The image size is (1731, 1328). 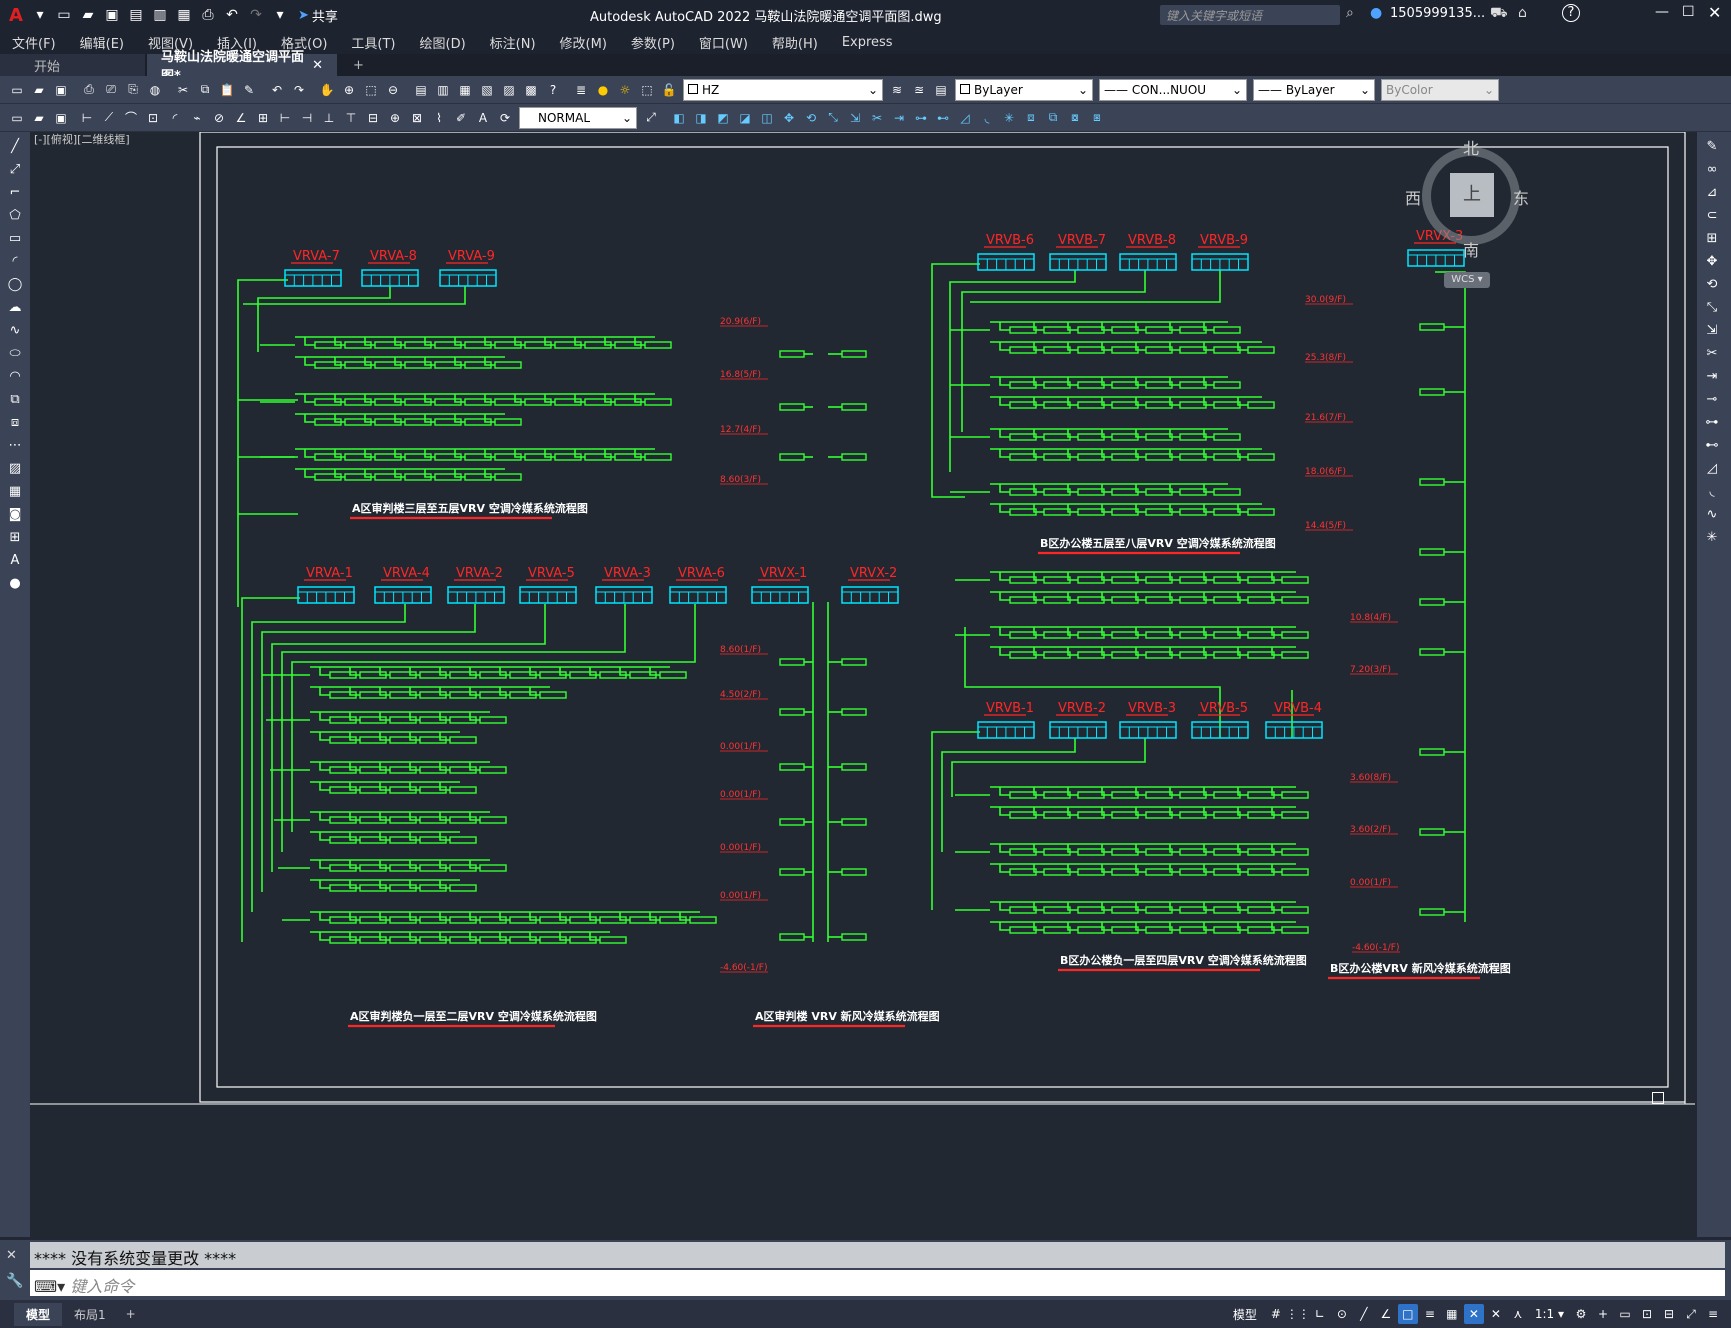 What do you see at coordinates (349, 90) in the screenshot?
I see `zoom-realtime-icon: ⊕` at bounding box center [349, 90].